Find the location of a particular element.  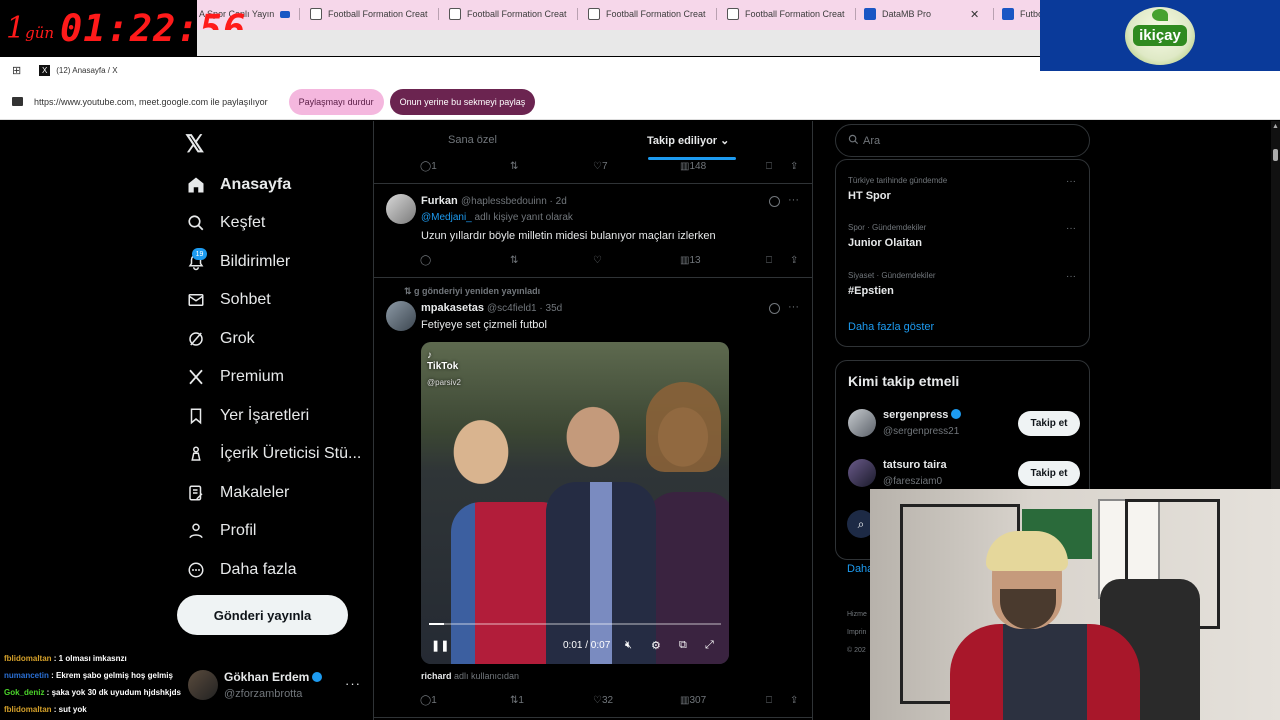

nav-item-chat: Sohbet is located at coordinates (228, 300).